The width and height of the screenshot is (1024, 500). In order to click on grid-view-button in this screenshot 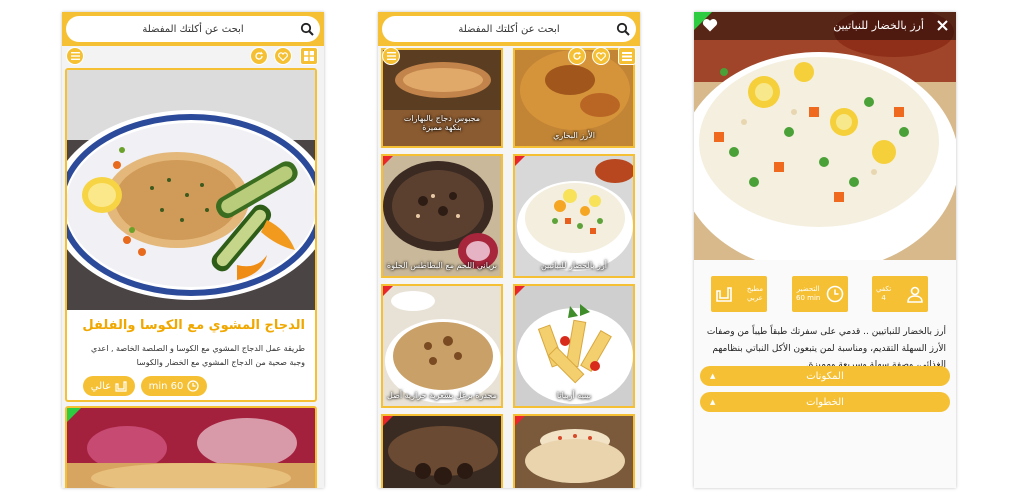, I will do `click(309, 56)`.